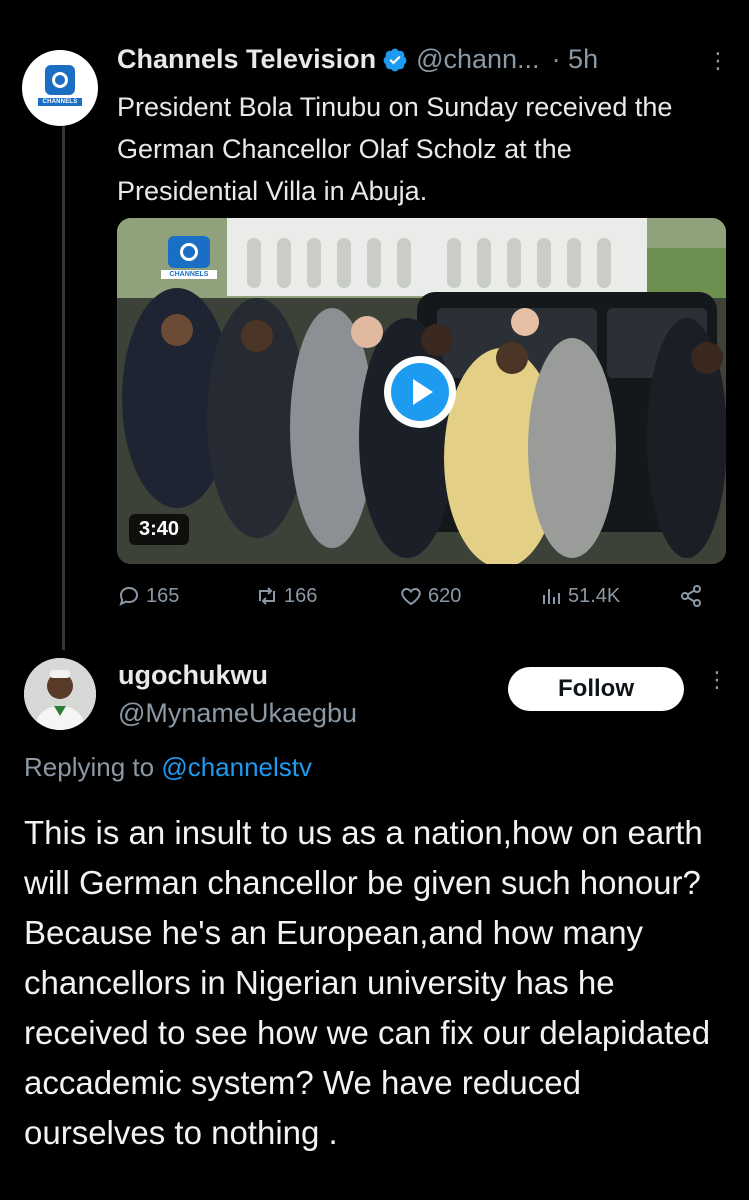 The height and width of the screenshot is (1200, 749). Describe the element at coordinates (301, 595) in the screenshot. I see `repost-count: 166` at that location.